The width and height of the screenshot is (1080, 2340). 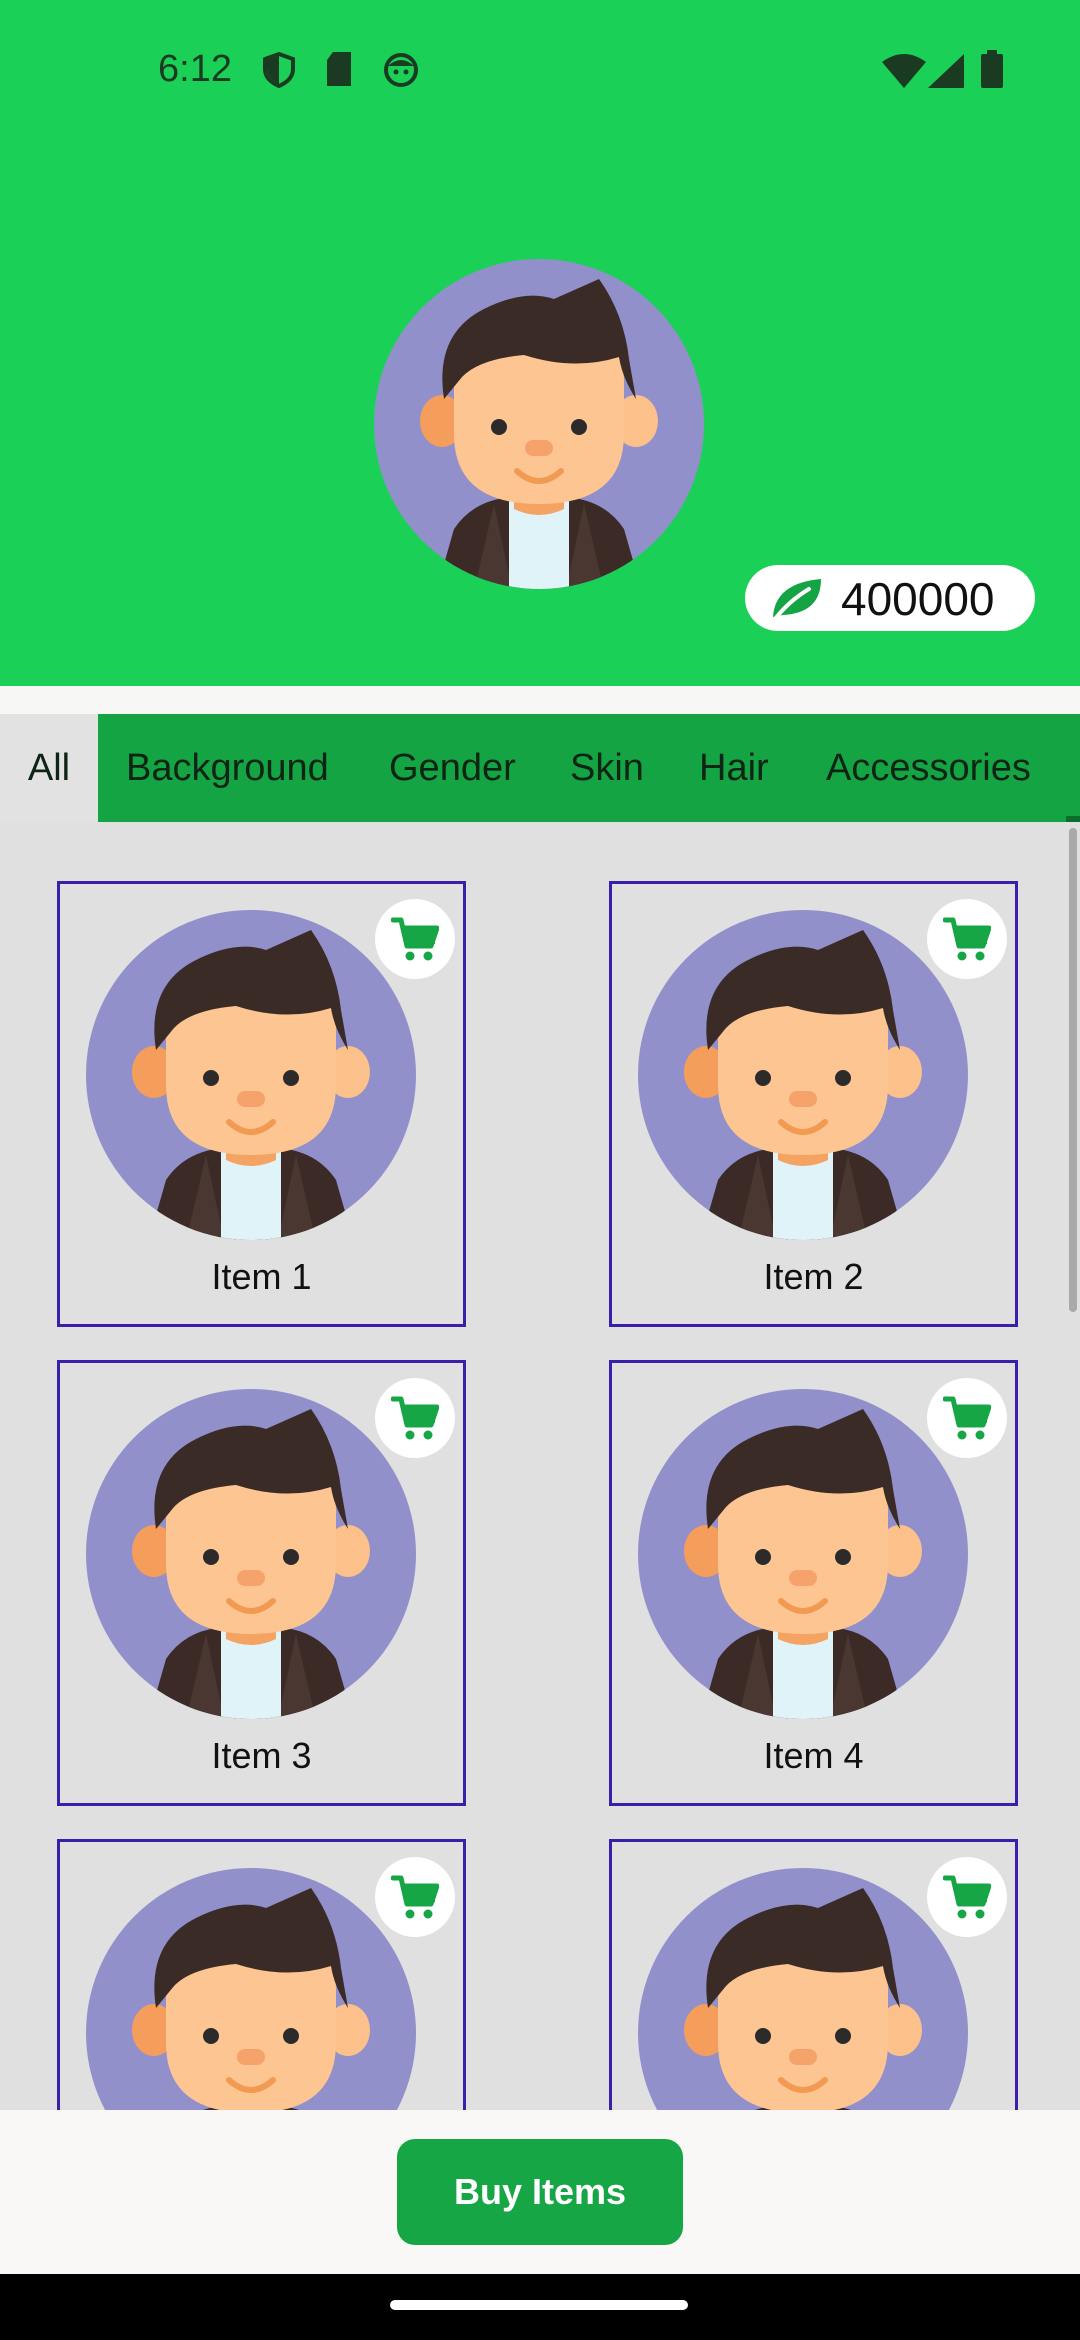 I want to click on shield-icon, so click(x=279, y=72).